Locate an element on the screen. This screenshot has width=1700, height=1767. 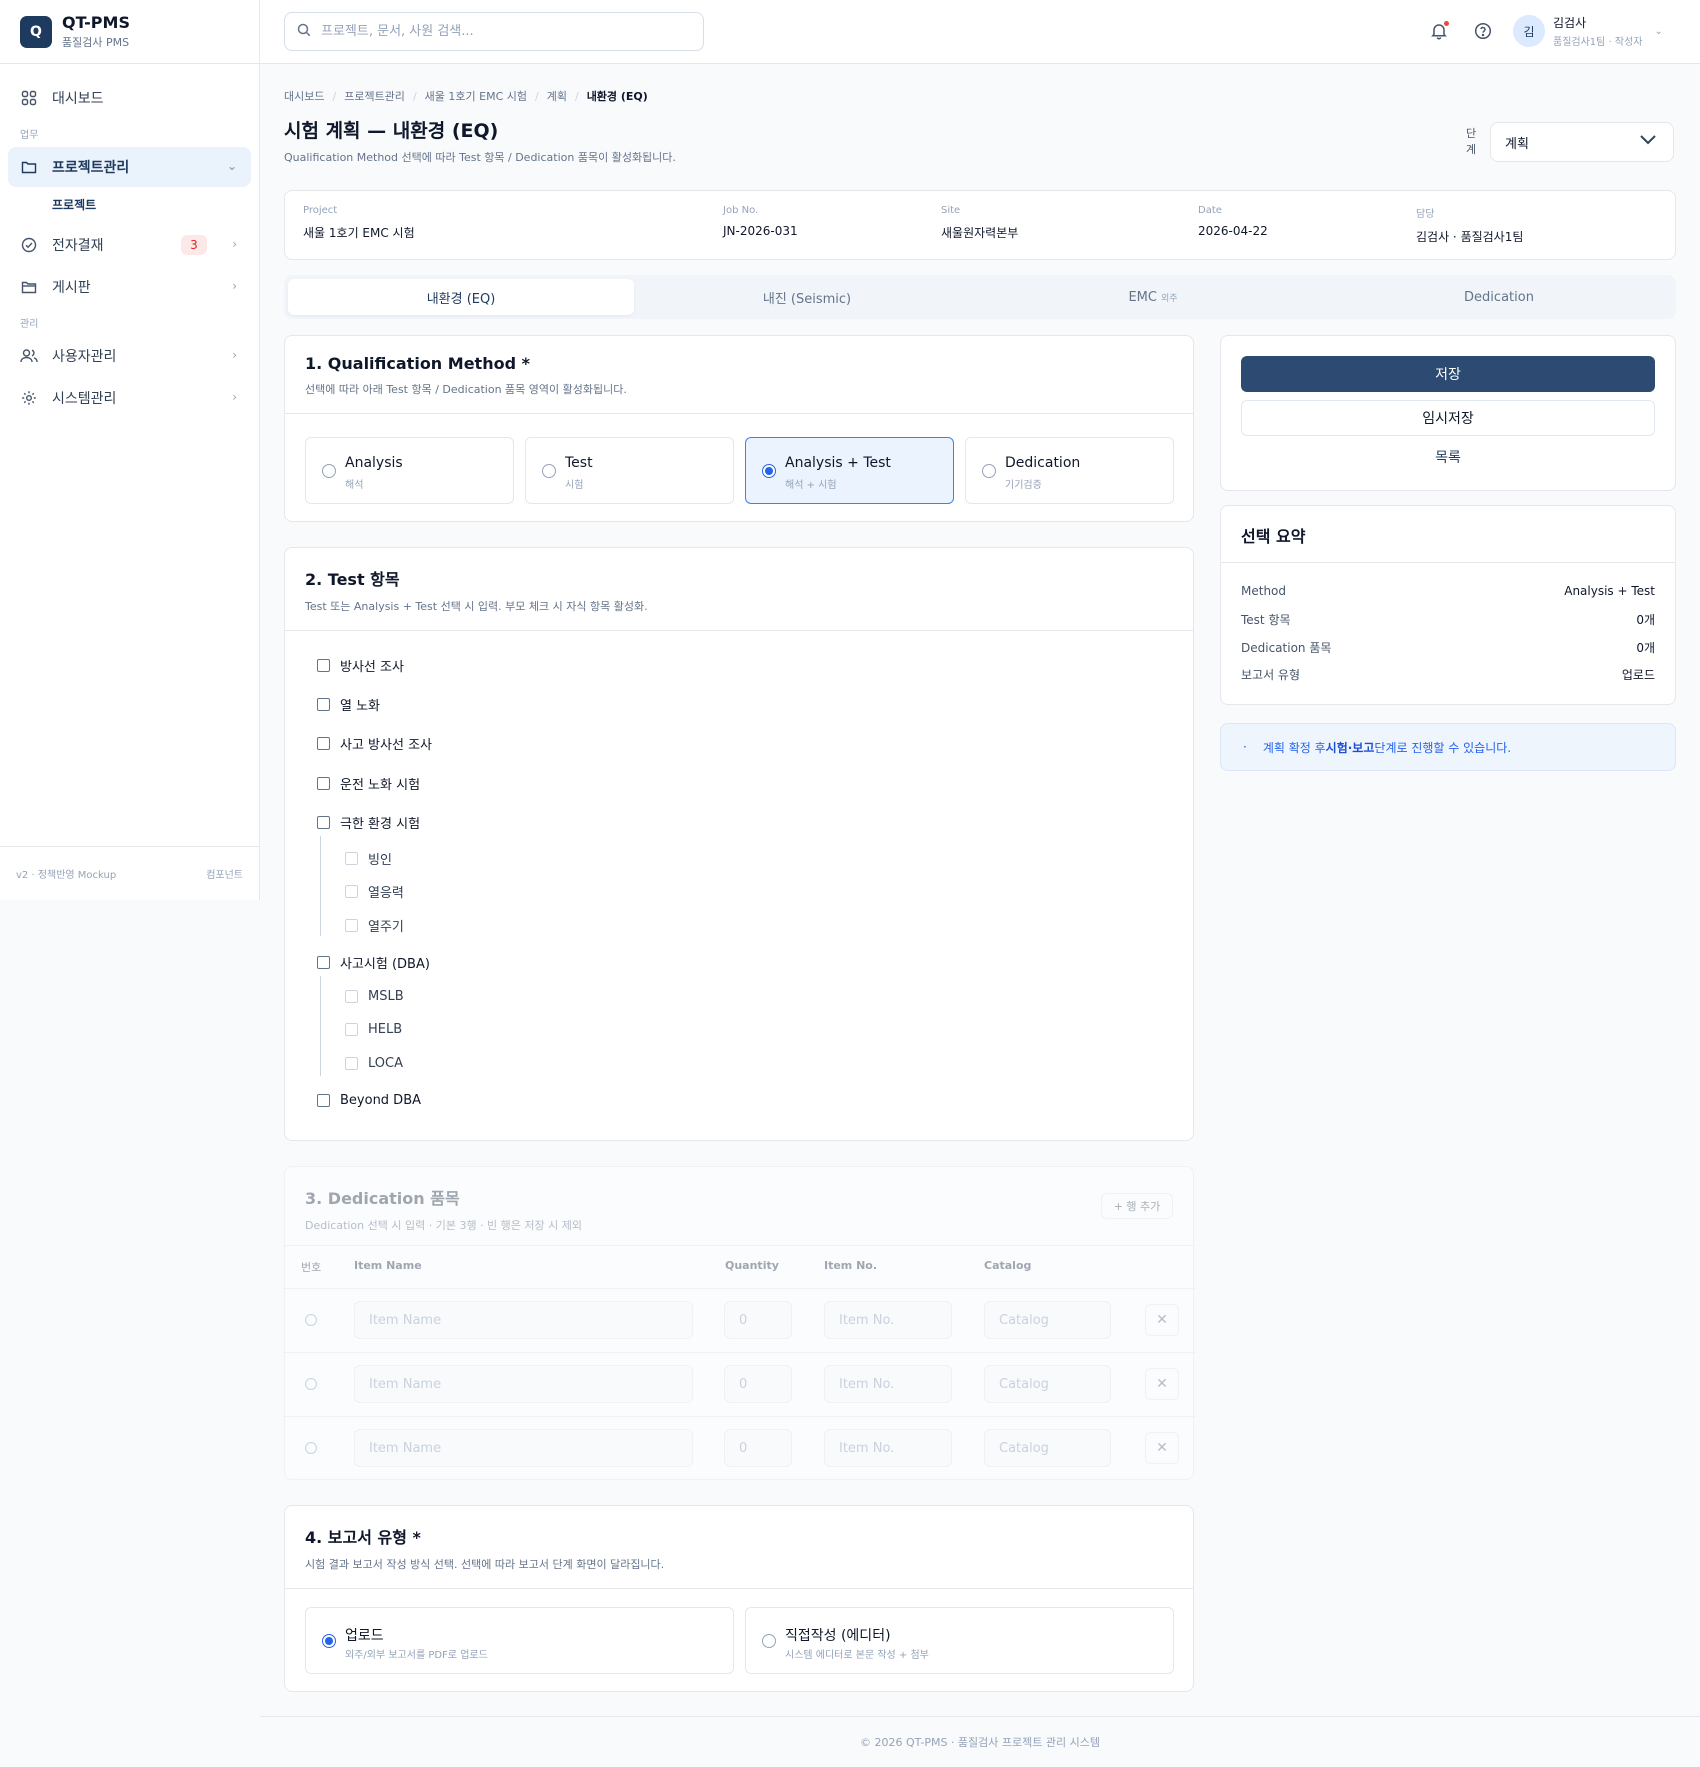
test-item-accident-radiation: 사고 방사선 조사 is located at coordinates (374, 743).